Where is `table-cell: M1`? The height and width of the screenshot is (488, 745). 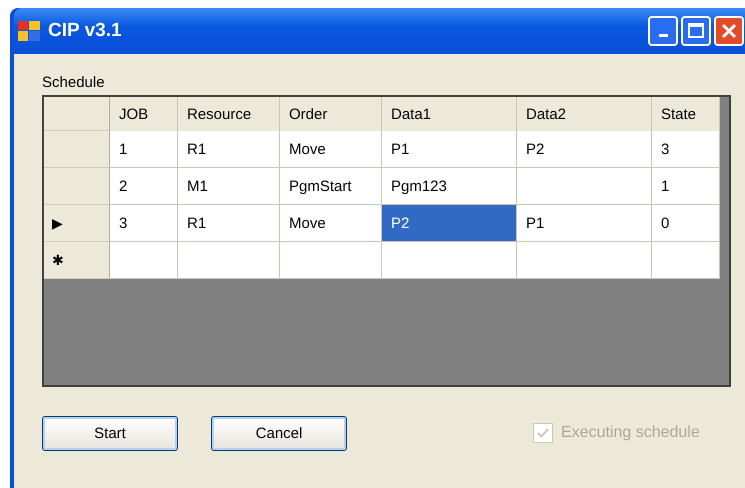
table-cell: M1 is located at coordinates (229, 186).